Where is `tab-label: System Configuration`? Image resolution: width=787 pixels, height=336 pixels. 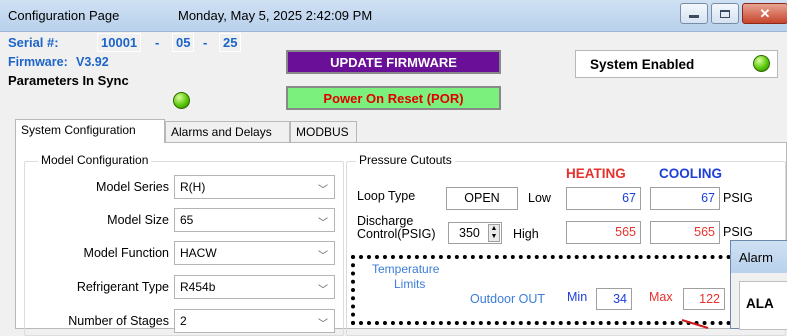 tab-label: System Configuration is located at coordinates (78, 130).